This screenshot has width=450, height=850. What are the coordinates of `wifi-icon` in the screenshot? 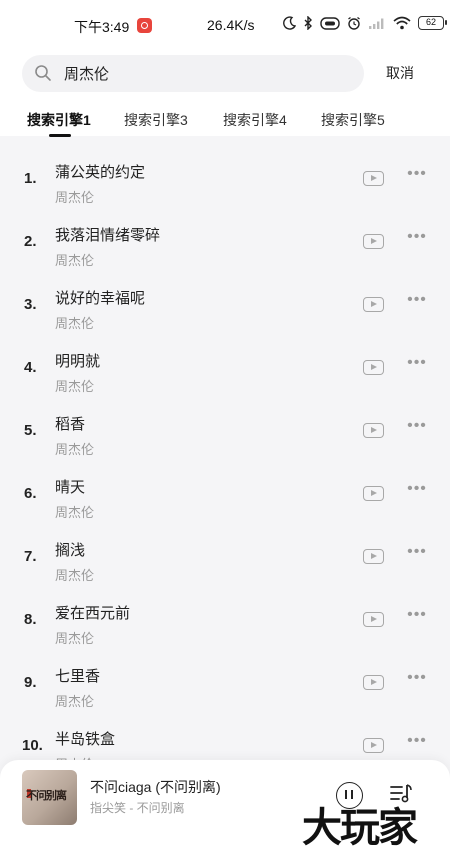 It's located at (402, 23).